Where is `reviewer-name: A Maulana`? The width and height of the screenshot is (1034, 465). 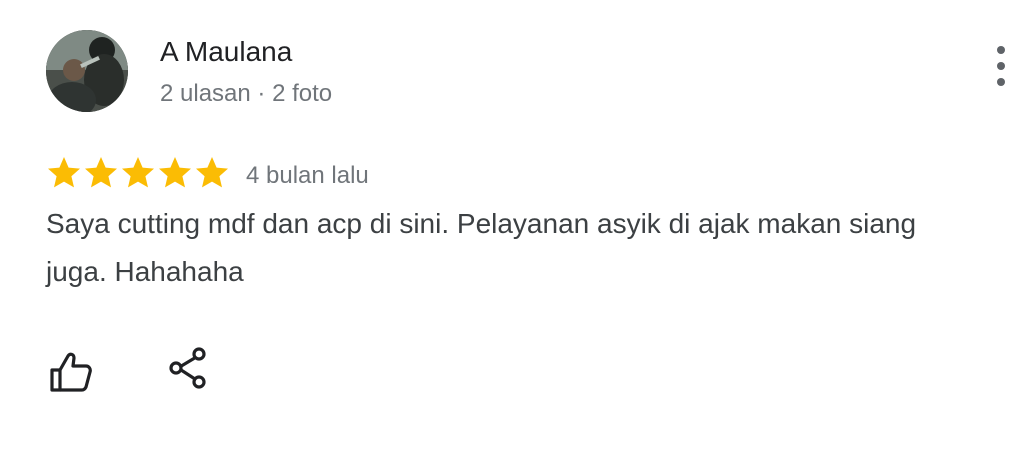 reviewer-name: A Maulana is located at coordinates (226, 52).